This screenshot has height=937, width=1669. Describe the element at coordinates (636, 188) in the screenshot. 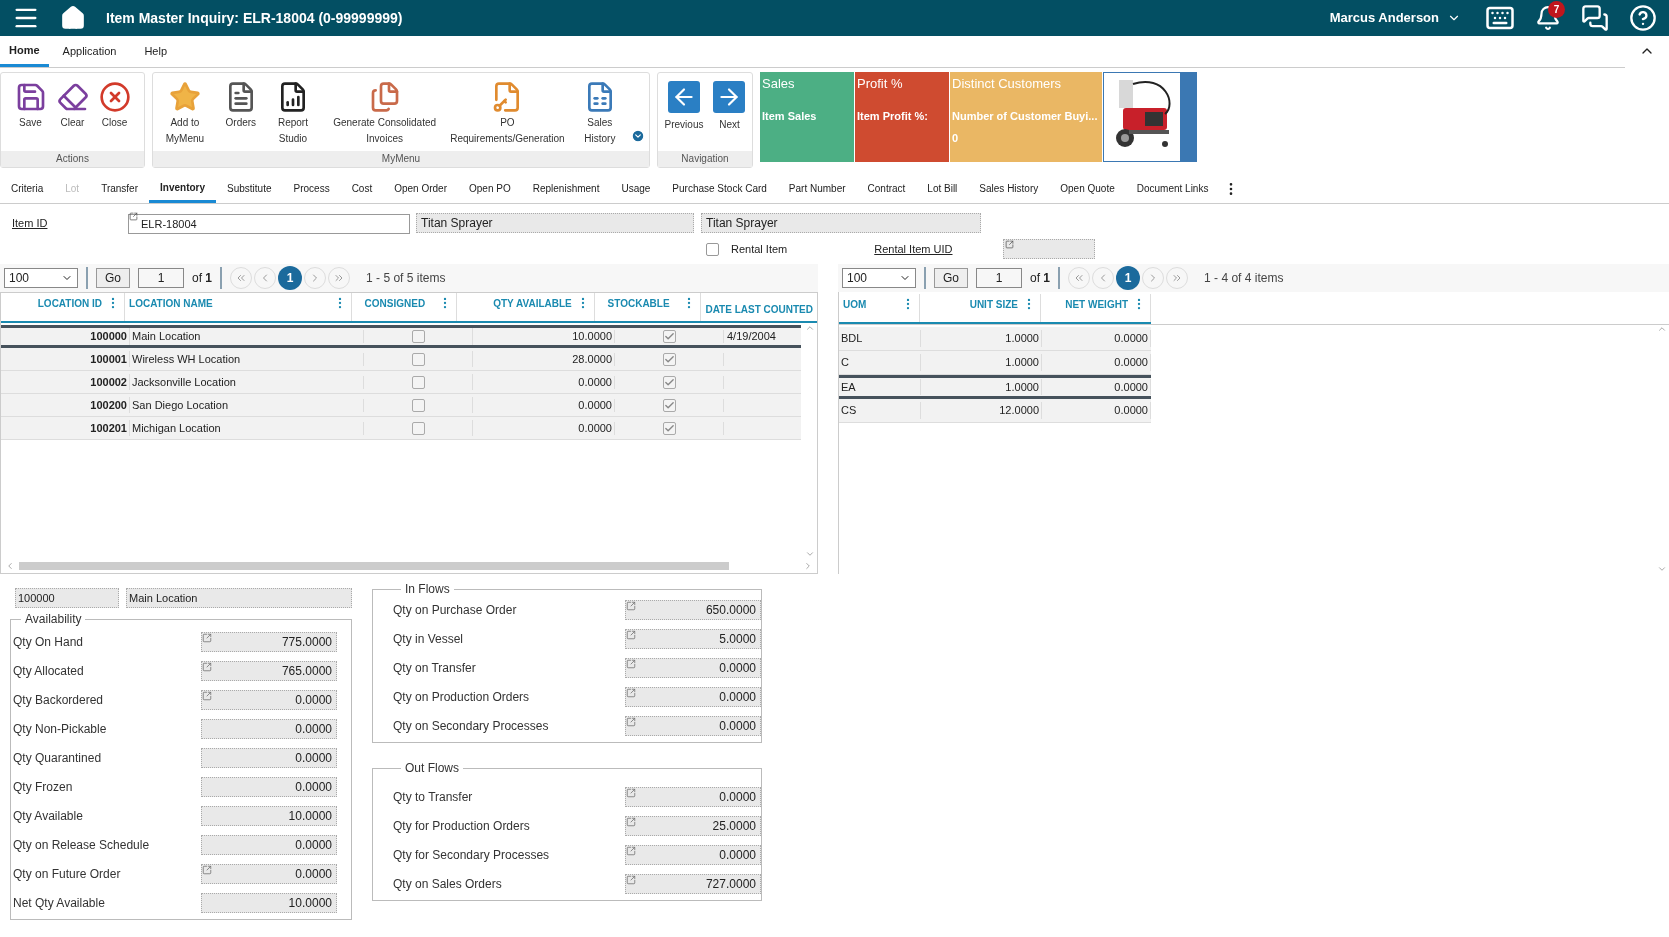

I see `tab: Usage` at that location.